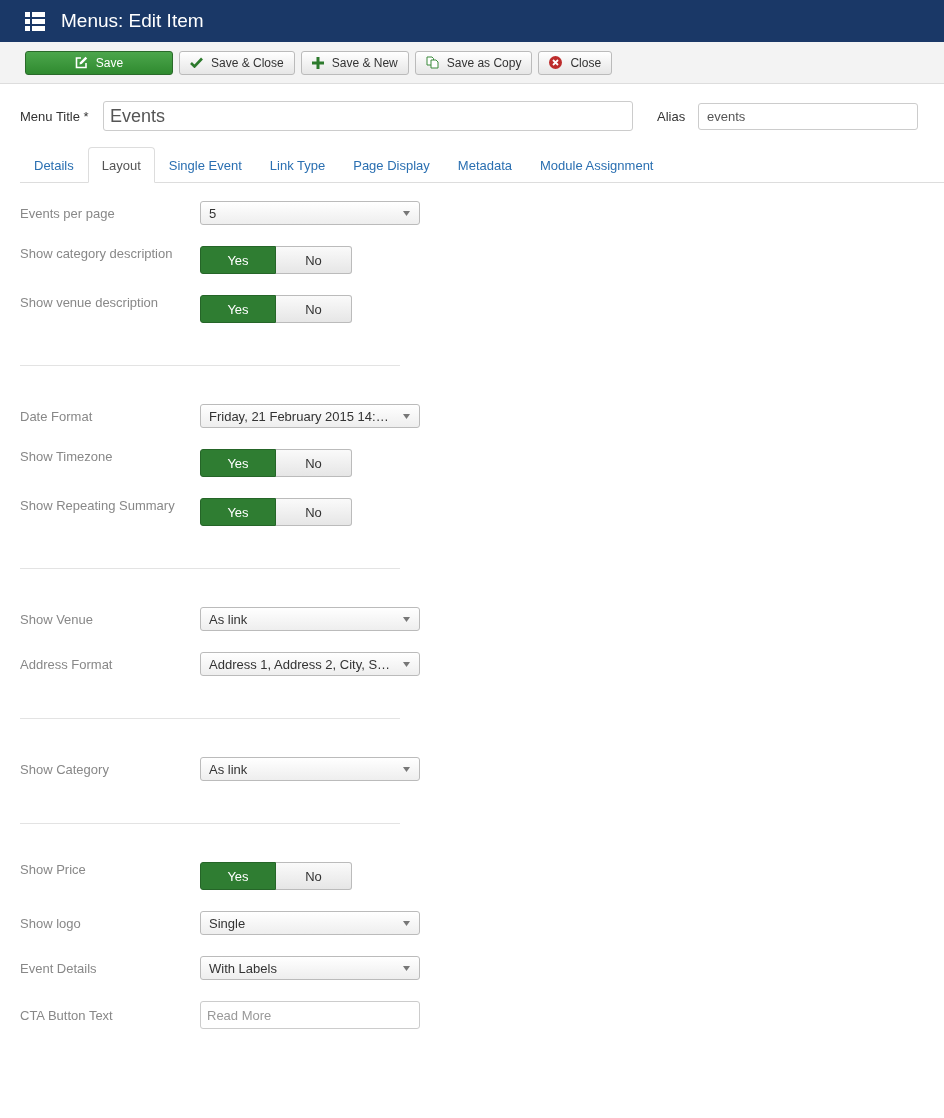 Image resolution: width=944 pixels, height=1118 pixels. What do you see at coordinates (432, 62) in the screenshot?
I see `copy-icon` at bounding box center [432, 62].